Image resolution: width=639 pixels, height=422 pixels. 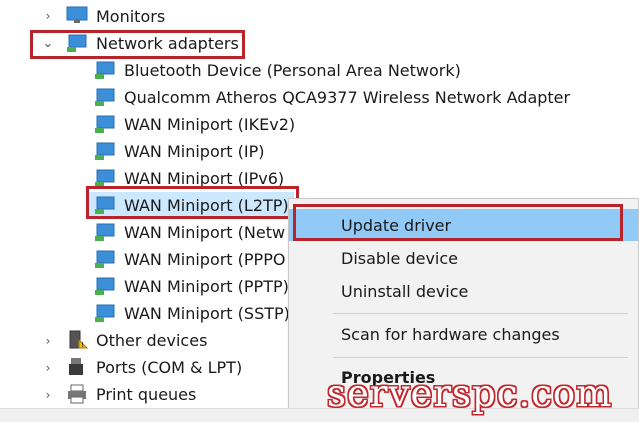 What do you see at coordinates (463, 258) in the screenshot?
I see `menu-item-disable-device: Disable device` at bounding box center [463, 258].